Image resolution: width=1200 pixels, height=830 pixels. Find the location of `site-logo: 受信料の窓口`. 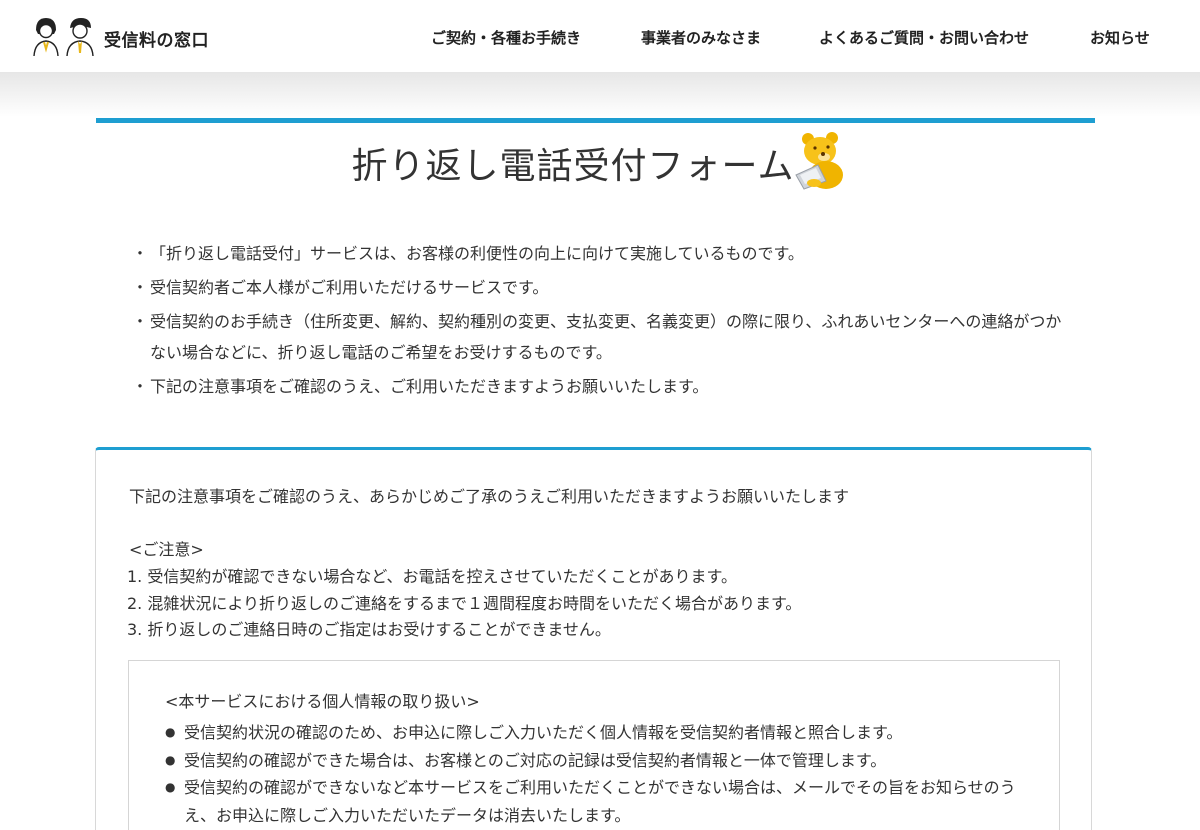

site-logo: 受信料の窓口 is located at coordinates (119, 38).